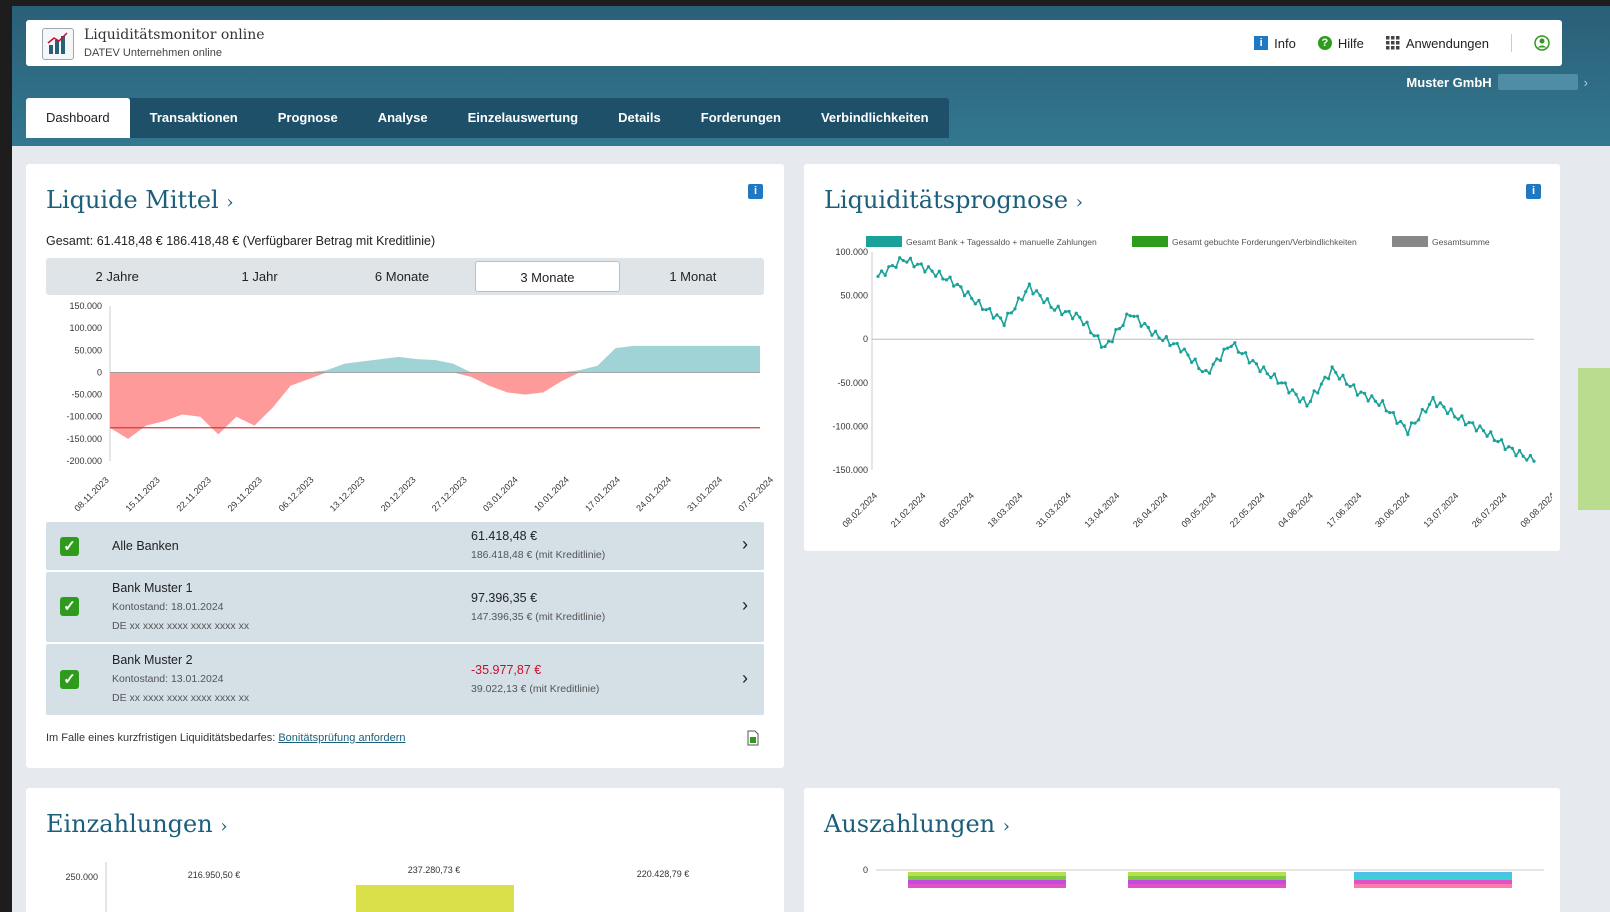 The image size is (1610, 912). I want to click on y-tick-label: -200.000, so click(84, 461).